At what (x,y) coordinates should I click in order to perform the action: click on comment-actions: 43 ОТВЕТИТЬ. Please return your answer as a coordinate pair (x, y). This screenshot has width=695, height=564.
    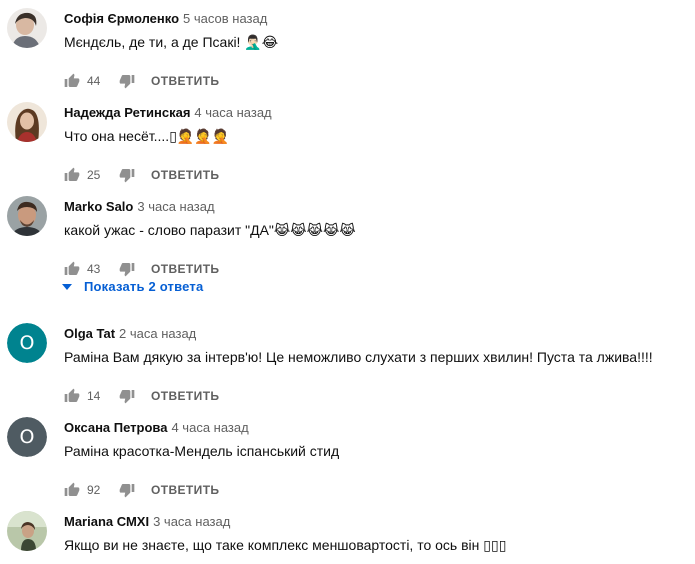
    Looking at the image, I should click on (140, 269).